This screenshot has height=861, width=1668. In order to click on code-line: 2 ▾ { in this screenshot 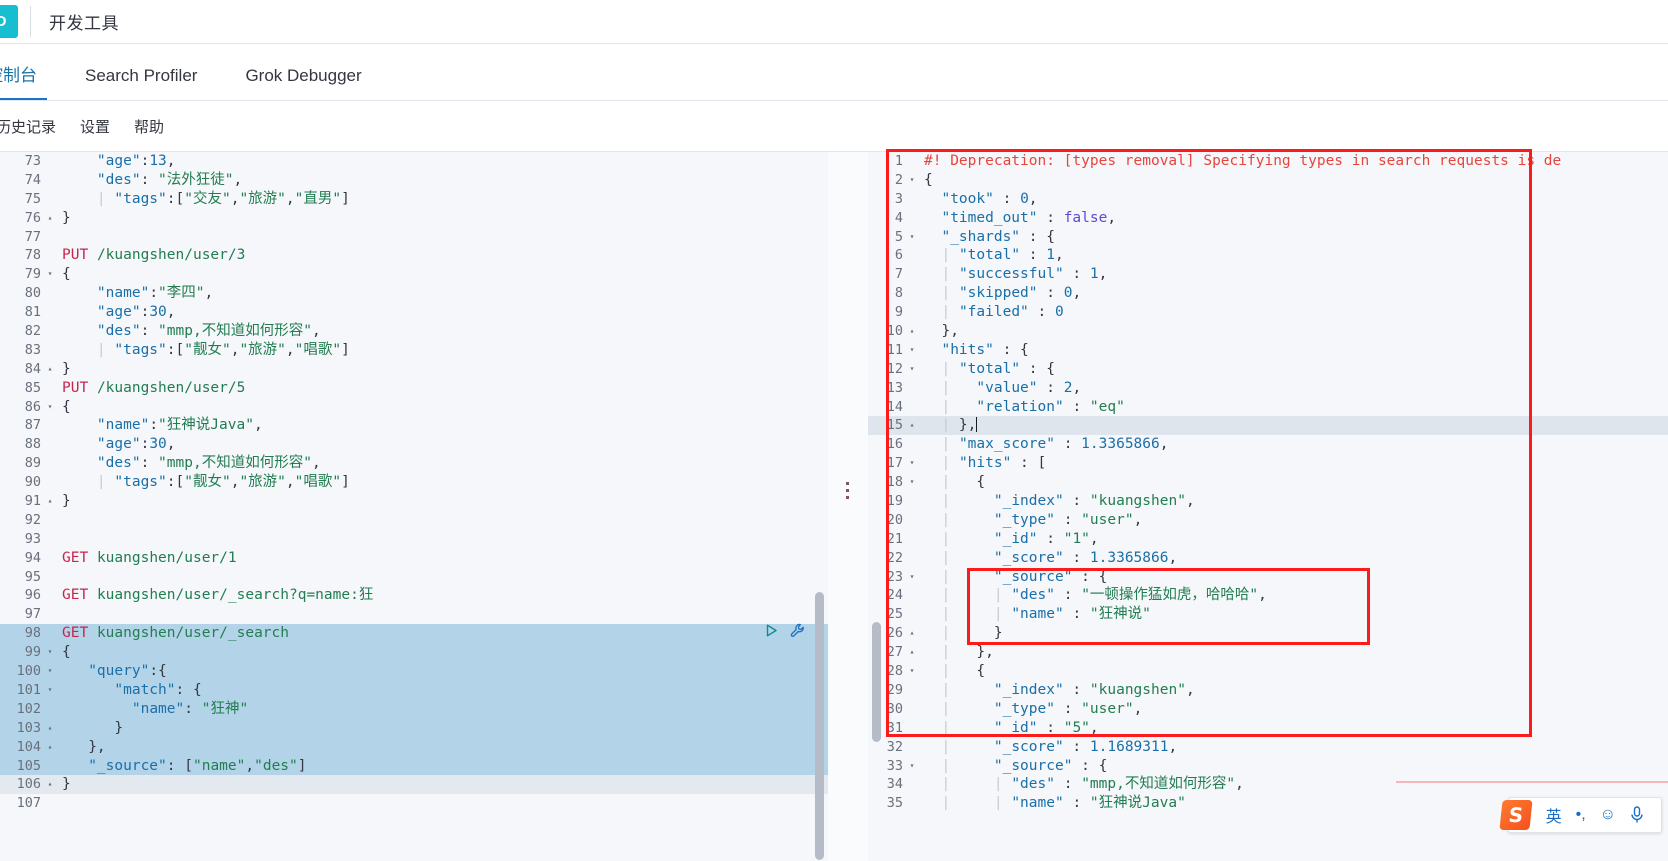, I will do `click(1268, 180)`.